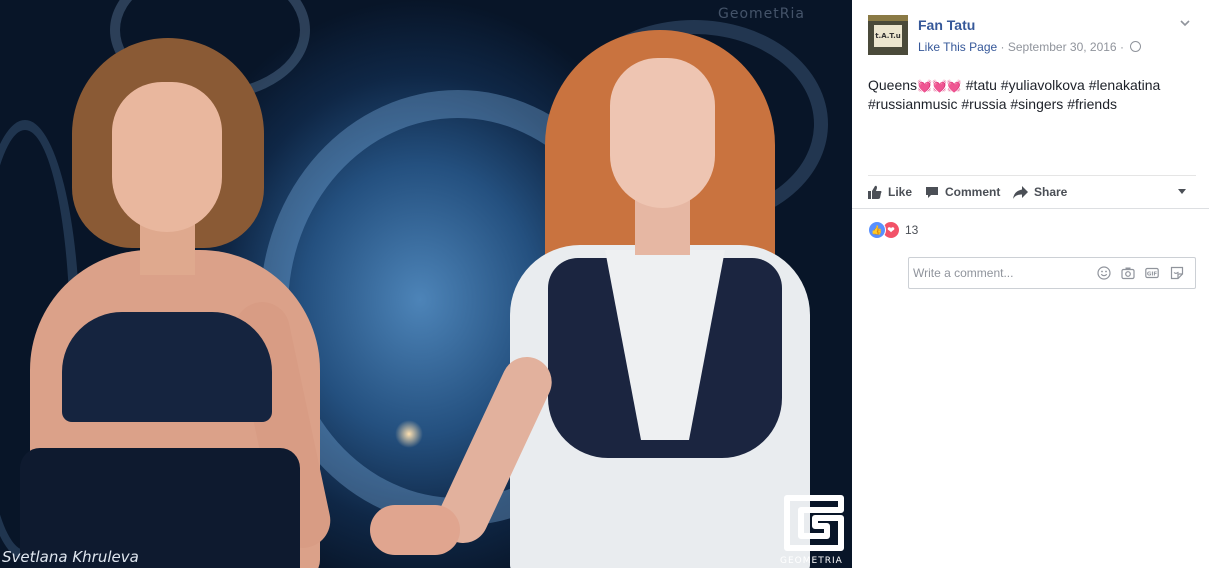  What do you see at coordinates (814, 523) in the screenshot?
I see `geometria-logo-icon` at bounding box center [814, 523].